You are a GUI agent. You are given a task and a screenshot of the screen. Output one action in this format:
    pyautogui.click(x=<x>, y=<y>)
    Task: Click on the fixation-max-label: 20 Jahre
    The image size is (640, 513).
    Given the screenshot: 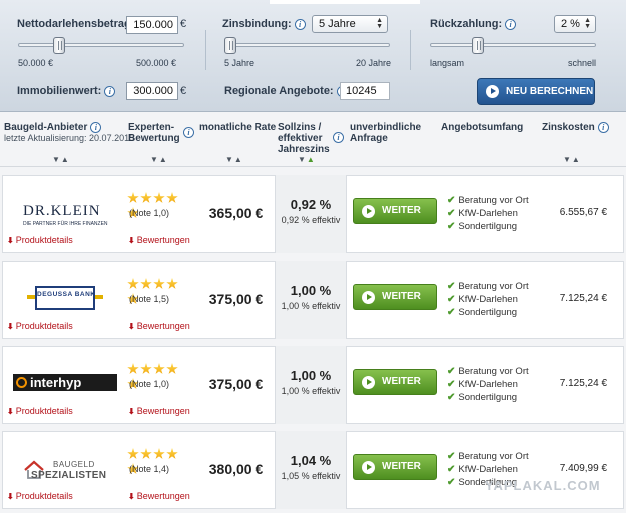 What is the action you would take?
    pyautogui.click(x=374, y=63)
    